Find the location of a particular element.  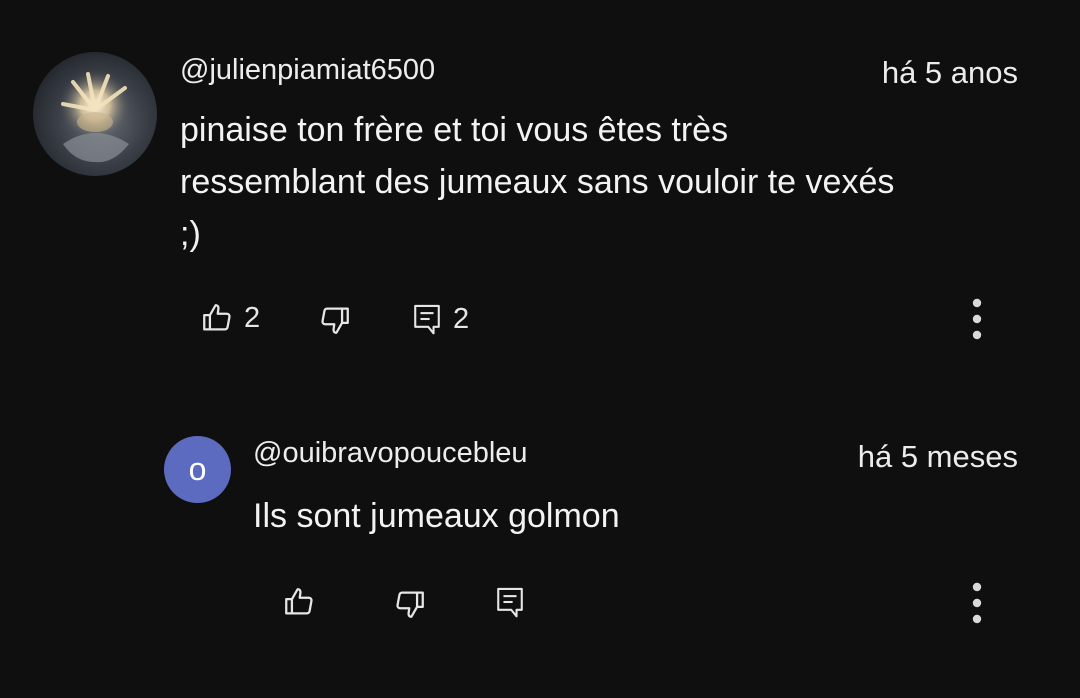

reply-reply-button is located at coordinates (510, 602).